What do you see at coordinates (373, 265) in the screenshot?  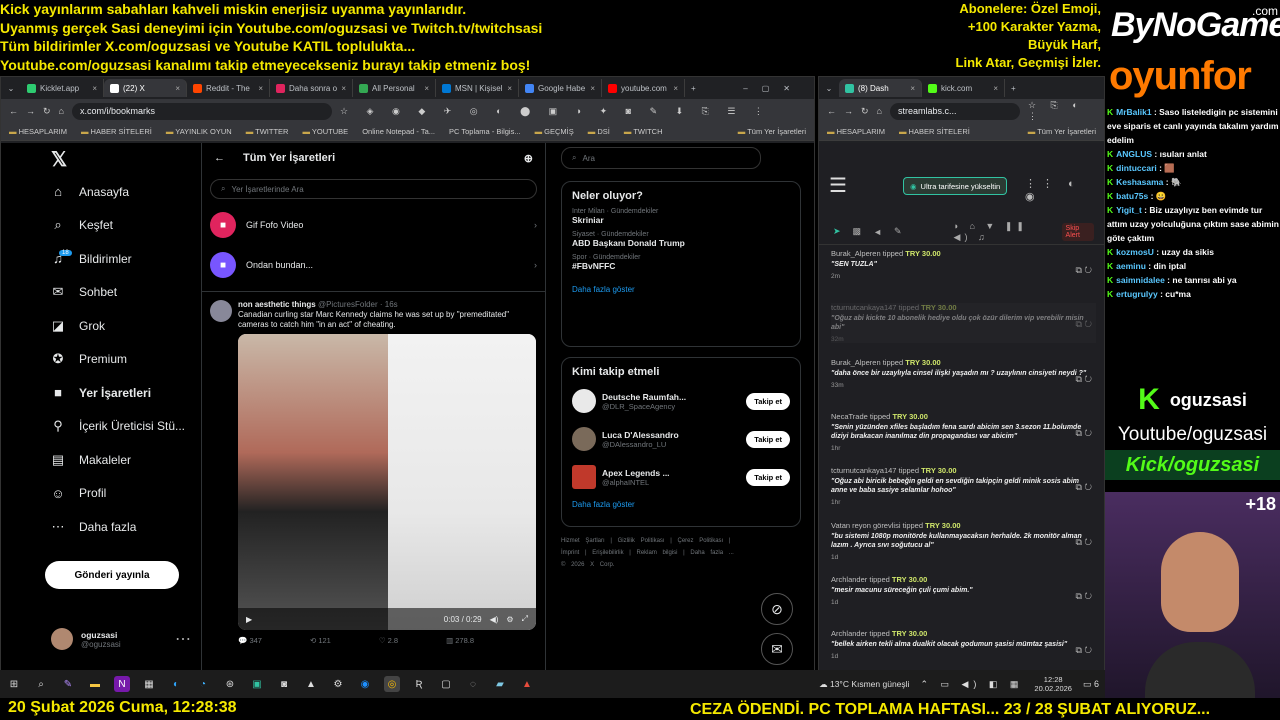 I see `bookmark-folder-item: ■ Ondan bundan... ›` at bounding box center [373, 265].